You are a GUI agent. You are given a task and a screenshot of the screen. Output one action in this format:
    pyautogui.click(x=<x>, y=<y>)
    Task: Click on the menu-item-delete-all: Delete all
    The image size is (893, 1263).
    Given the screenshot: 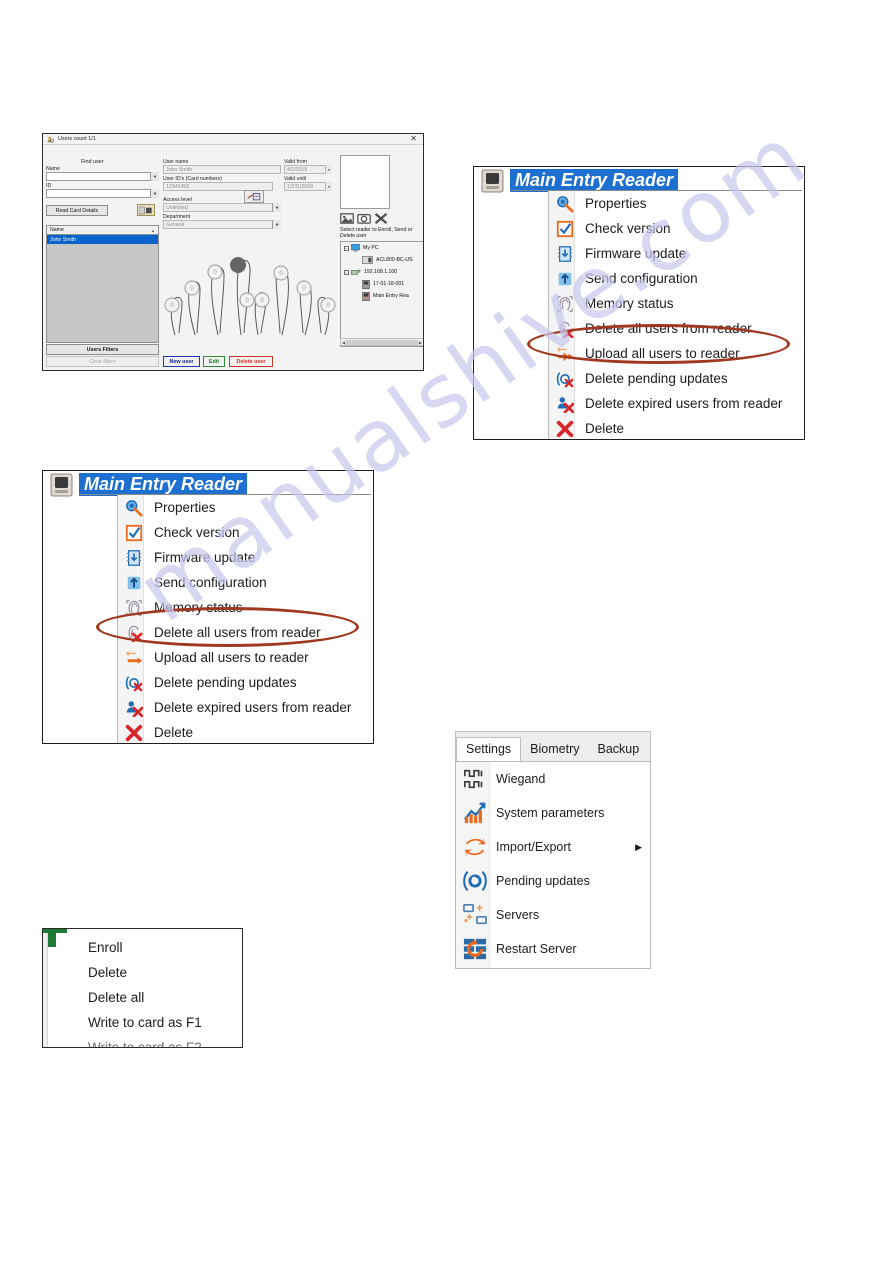 What is the action you would take?
    pyautogui.click(x=146, y=997)
    